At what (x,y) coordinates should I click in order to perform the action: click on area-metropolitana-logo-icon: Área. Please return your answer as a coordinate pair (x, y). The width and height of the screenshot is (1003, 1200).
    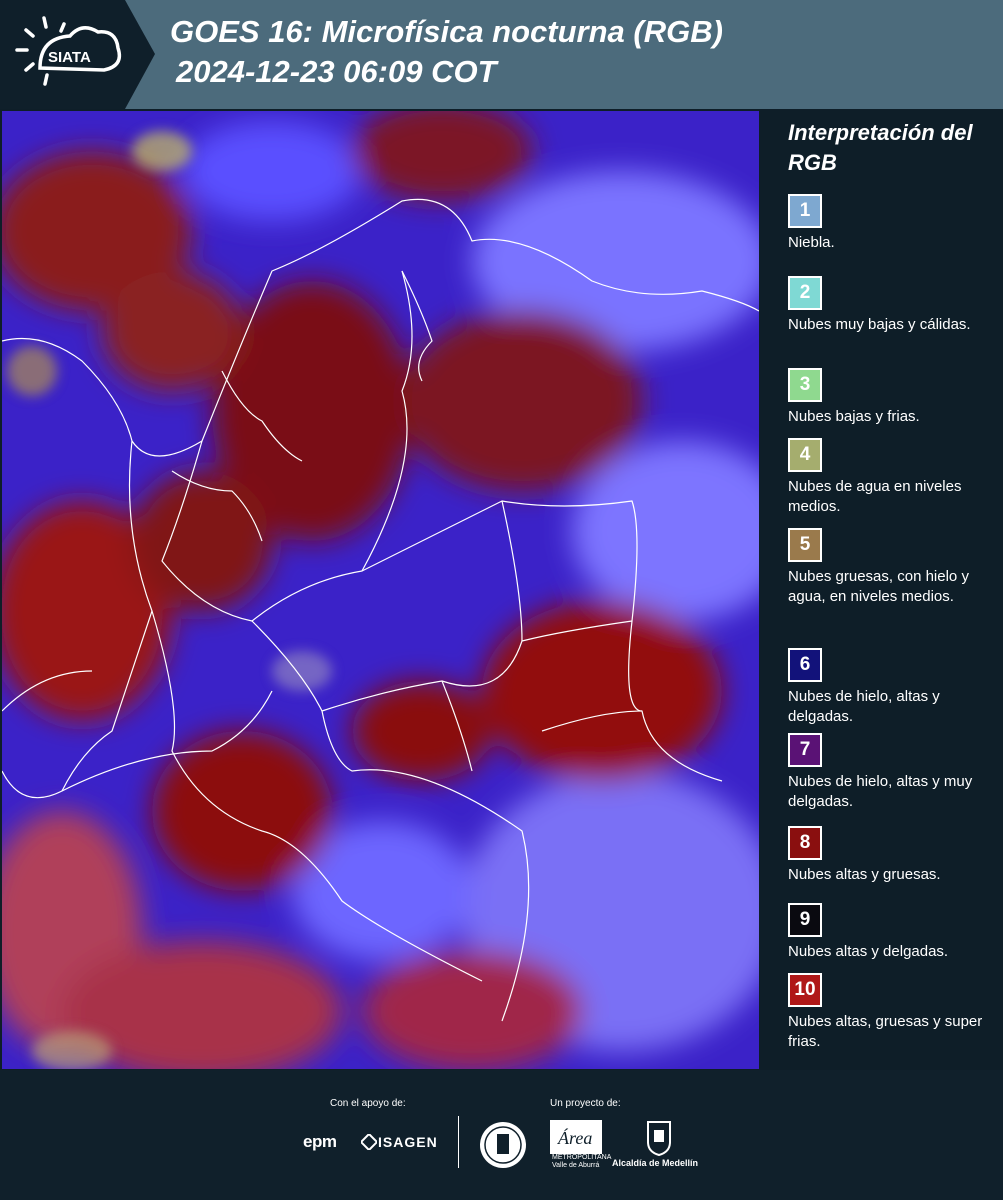
    Looking at the image, I should click on (576, 1137).